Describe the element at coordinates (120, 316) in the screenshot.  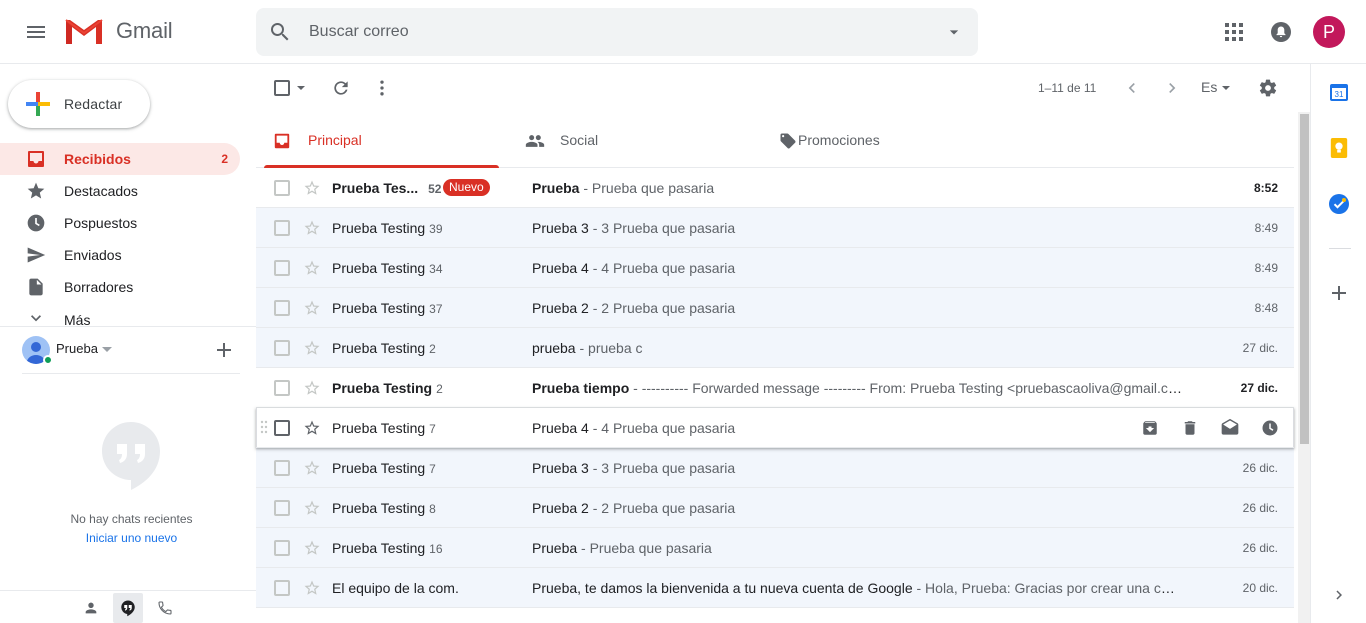
I see `sidebar-item-mas: Más` at that location.